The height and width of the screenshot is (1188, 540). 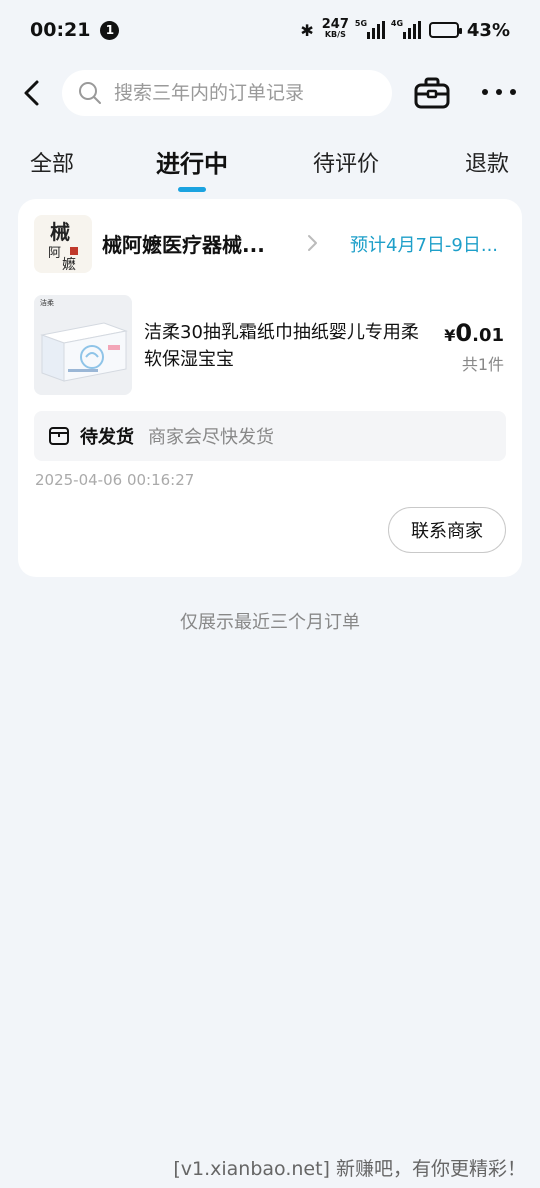 I want to click on network-speed-value: 247, so click(x=335, y=24).